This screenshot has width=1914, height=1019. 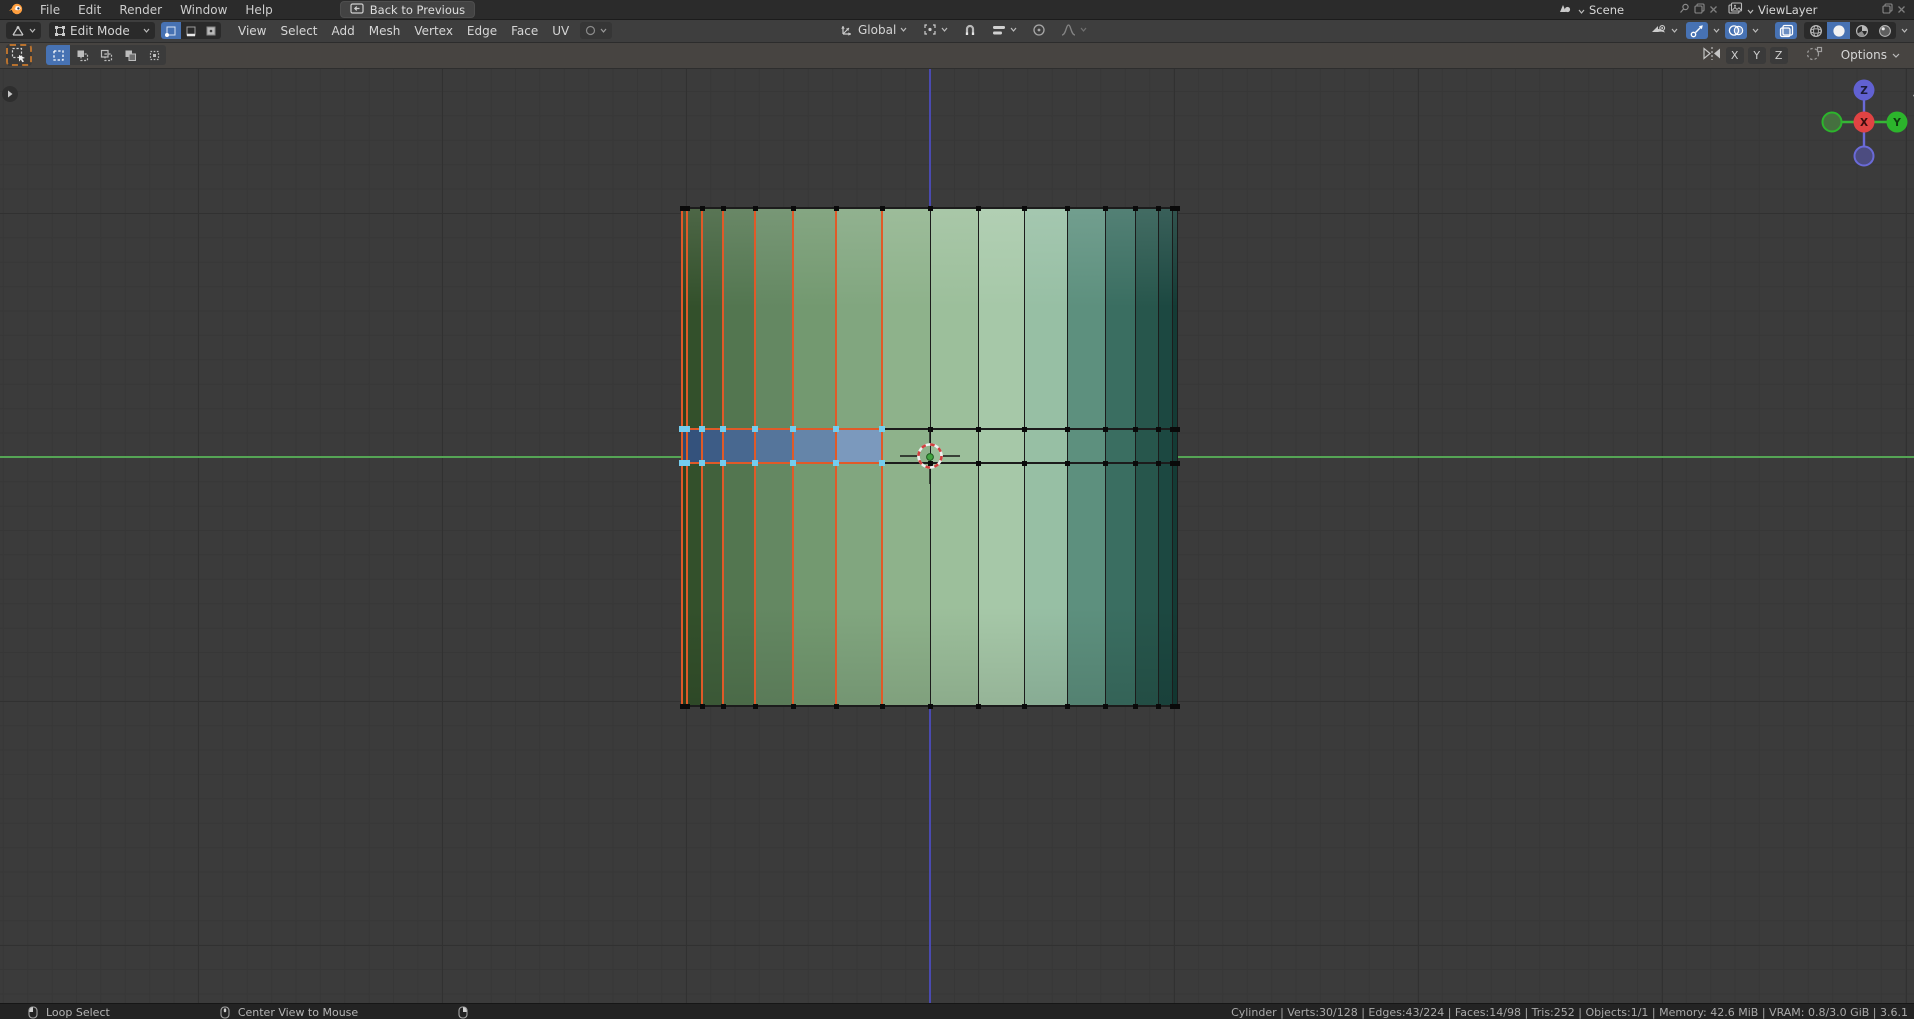 What do you see at coordinates (1832, 122) in the screenshot?
I see `gizmo-y-neg-axis` at bounding box center [1832, 122].